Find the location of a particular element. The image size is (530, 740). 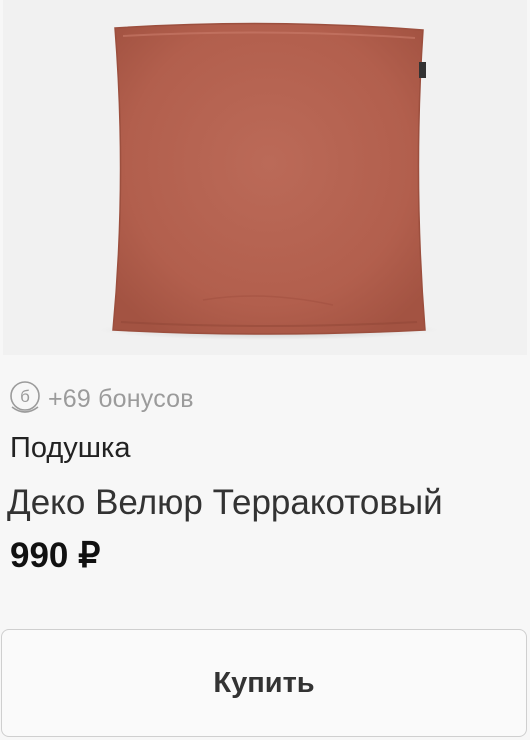

bonus-row: б +69 бонусов is located at coordinates (101, 399).